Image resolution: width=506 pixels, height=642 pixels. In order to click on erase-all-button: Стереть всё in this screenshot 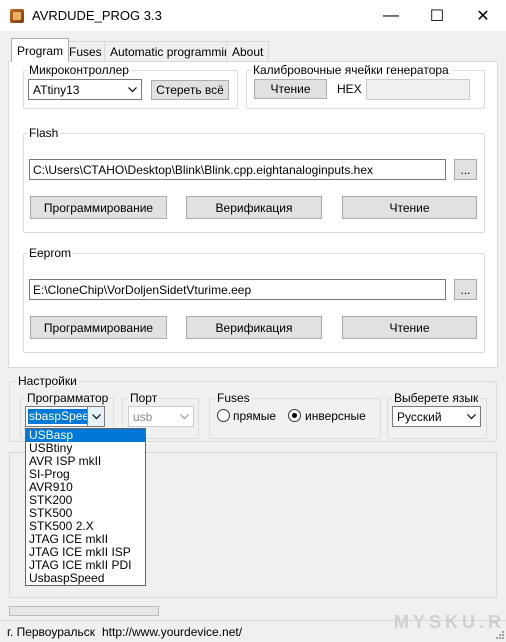, I will do `click(190, 90)`.